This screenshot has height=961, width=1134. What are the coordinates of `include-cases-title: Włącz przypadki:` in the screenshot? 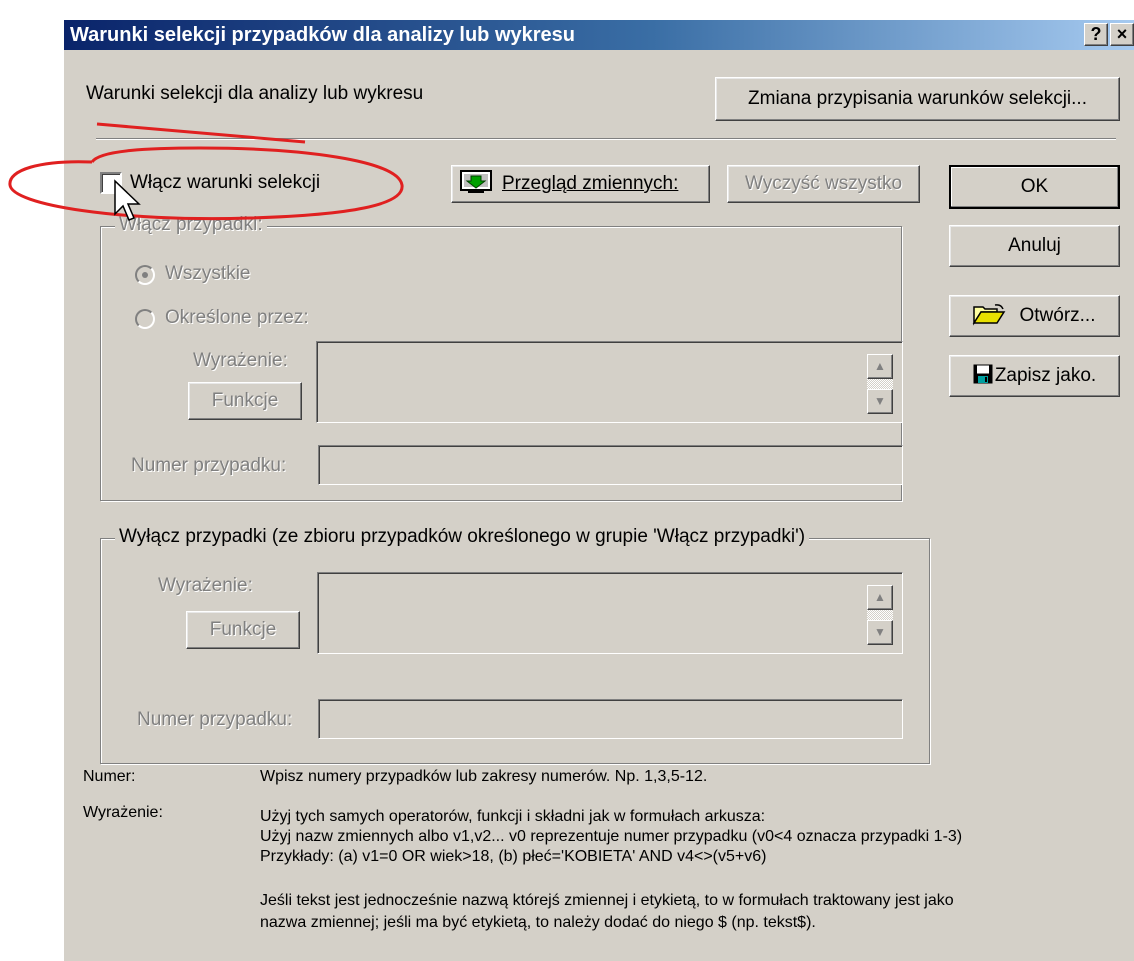 It's located at (191, 225).